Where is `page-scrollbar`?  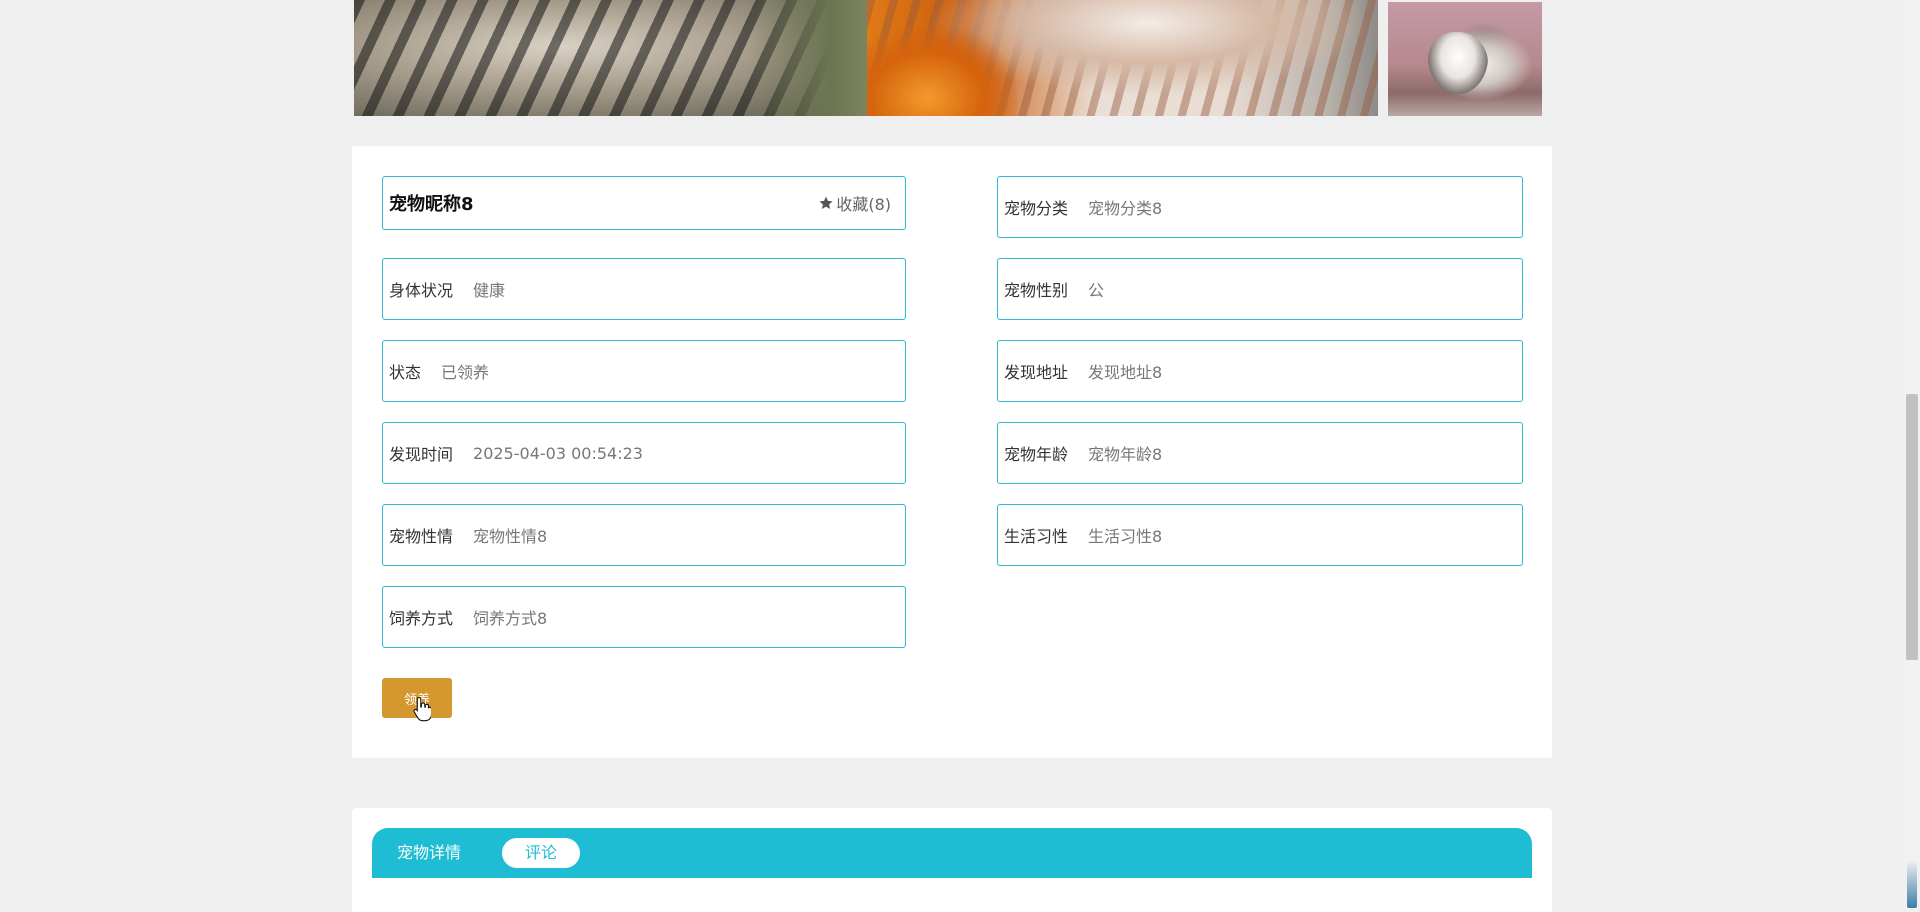
page-scrollbar is located at coordinates (1911, 456).